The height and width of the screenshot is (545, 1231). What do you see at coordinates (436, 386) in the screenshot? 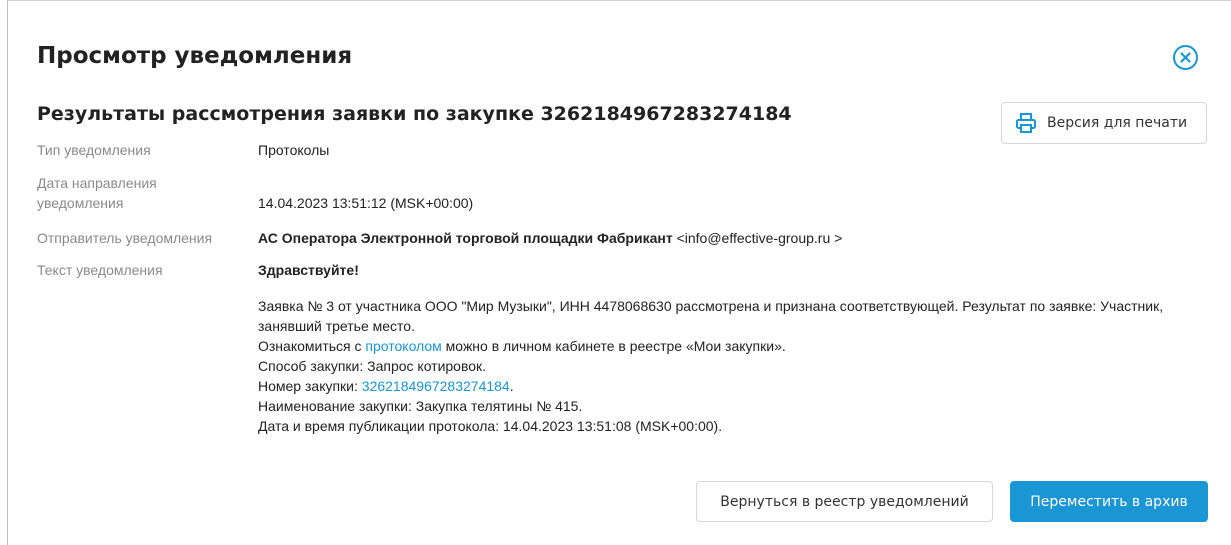
I see `procurement-number-link: 3262184967283274184` at bounding box center [436, 386].